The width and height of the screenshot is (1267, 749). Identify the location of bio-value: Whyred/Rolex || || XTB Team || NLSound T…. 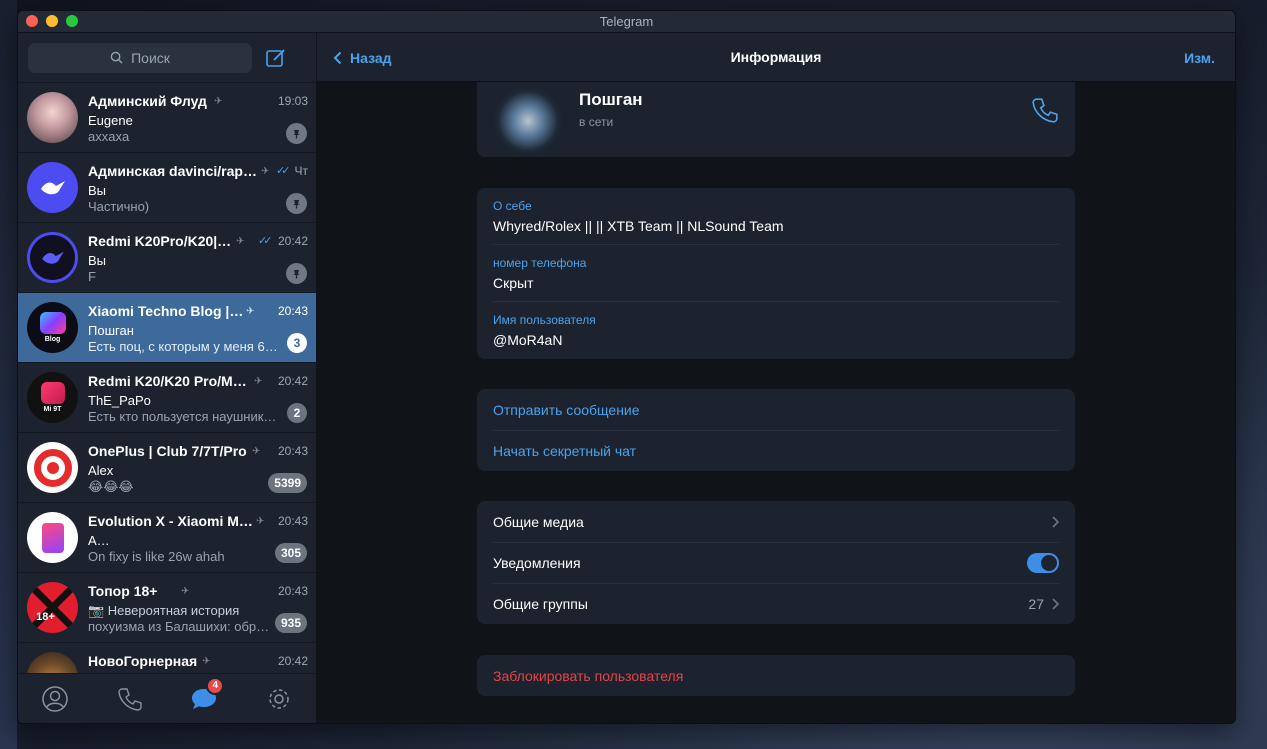
(638, 226).